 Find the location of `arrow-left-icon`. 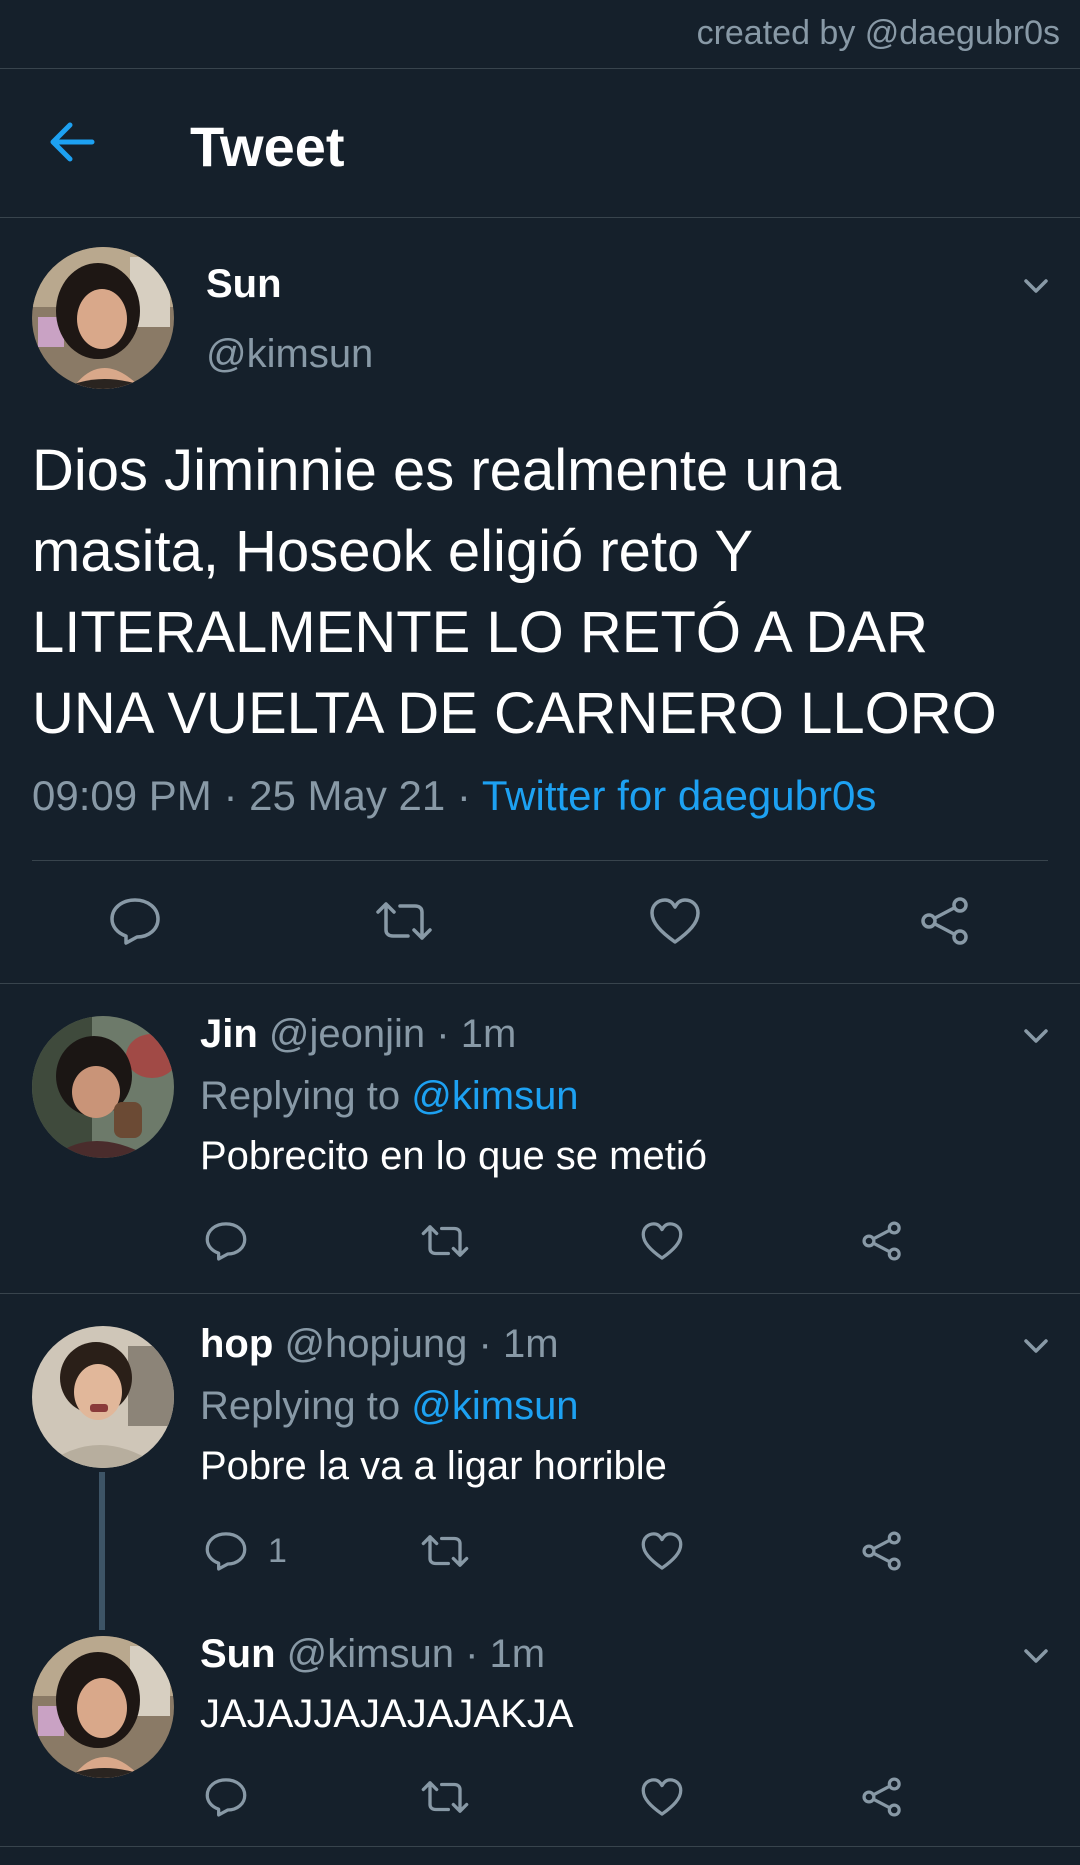

arrow-left-icon is located at coordinates (72, 142).